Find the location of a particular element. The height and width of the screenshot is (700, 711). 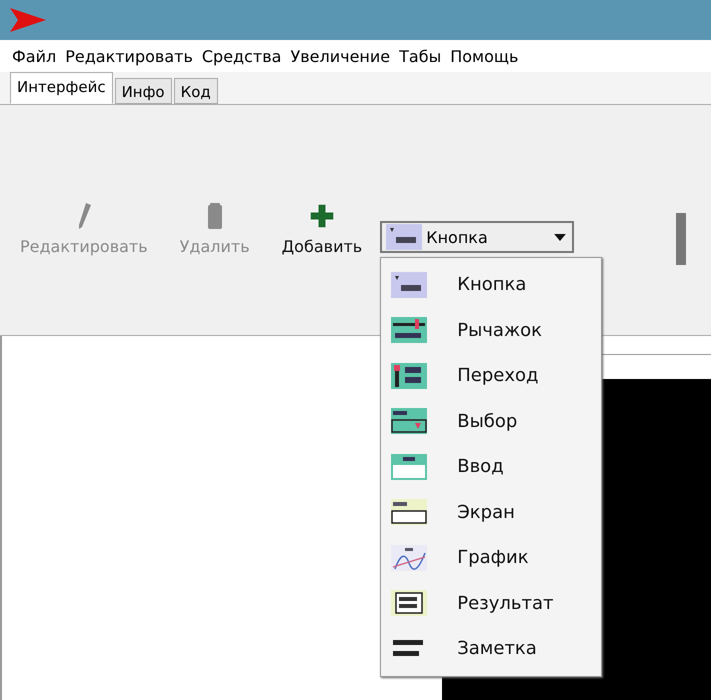

result-widget-icon is located at coordinates (409, 603).